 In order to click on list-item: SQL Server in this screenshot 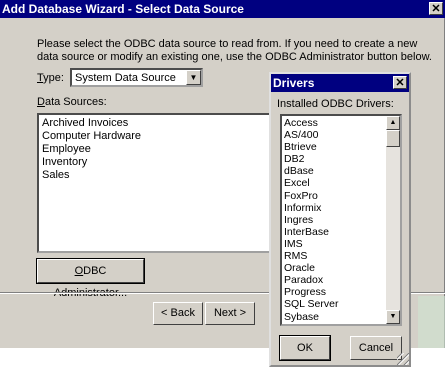, I will do `click(334, 304)`.